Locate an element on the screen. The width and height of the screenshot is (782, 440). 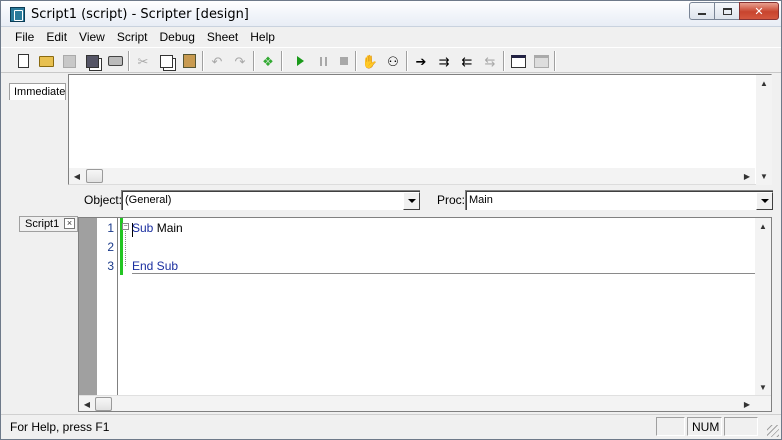
paste-button is located at coordinates (189, 61).